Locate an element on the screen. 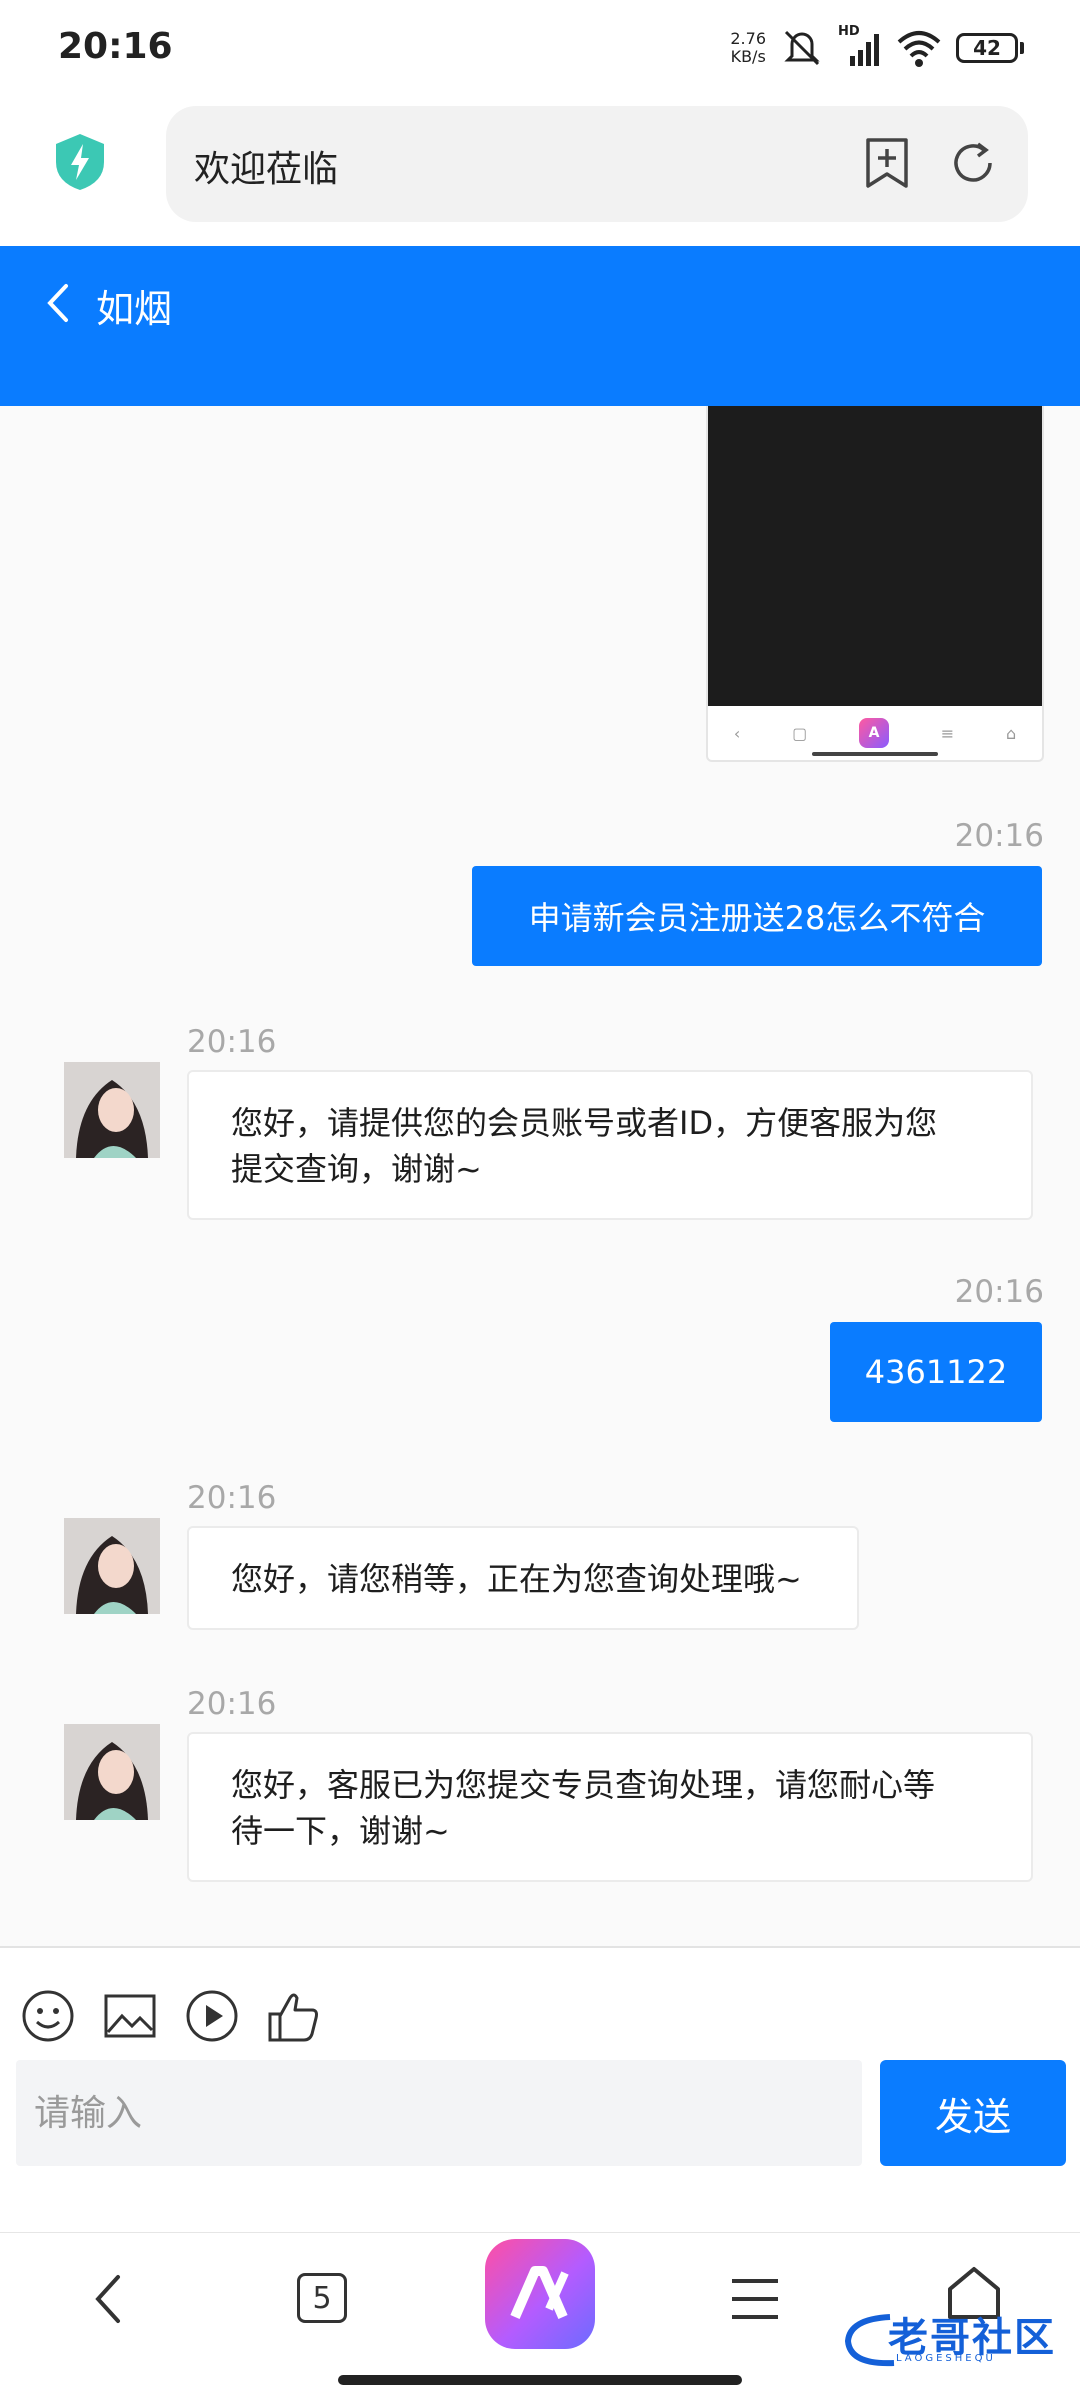 The image size is (1080, 2400). chat-header: 如烟 is located at coordinates (540, 326).